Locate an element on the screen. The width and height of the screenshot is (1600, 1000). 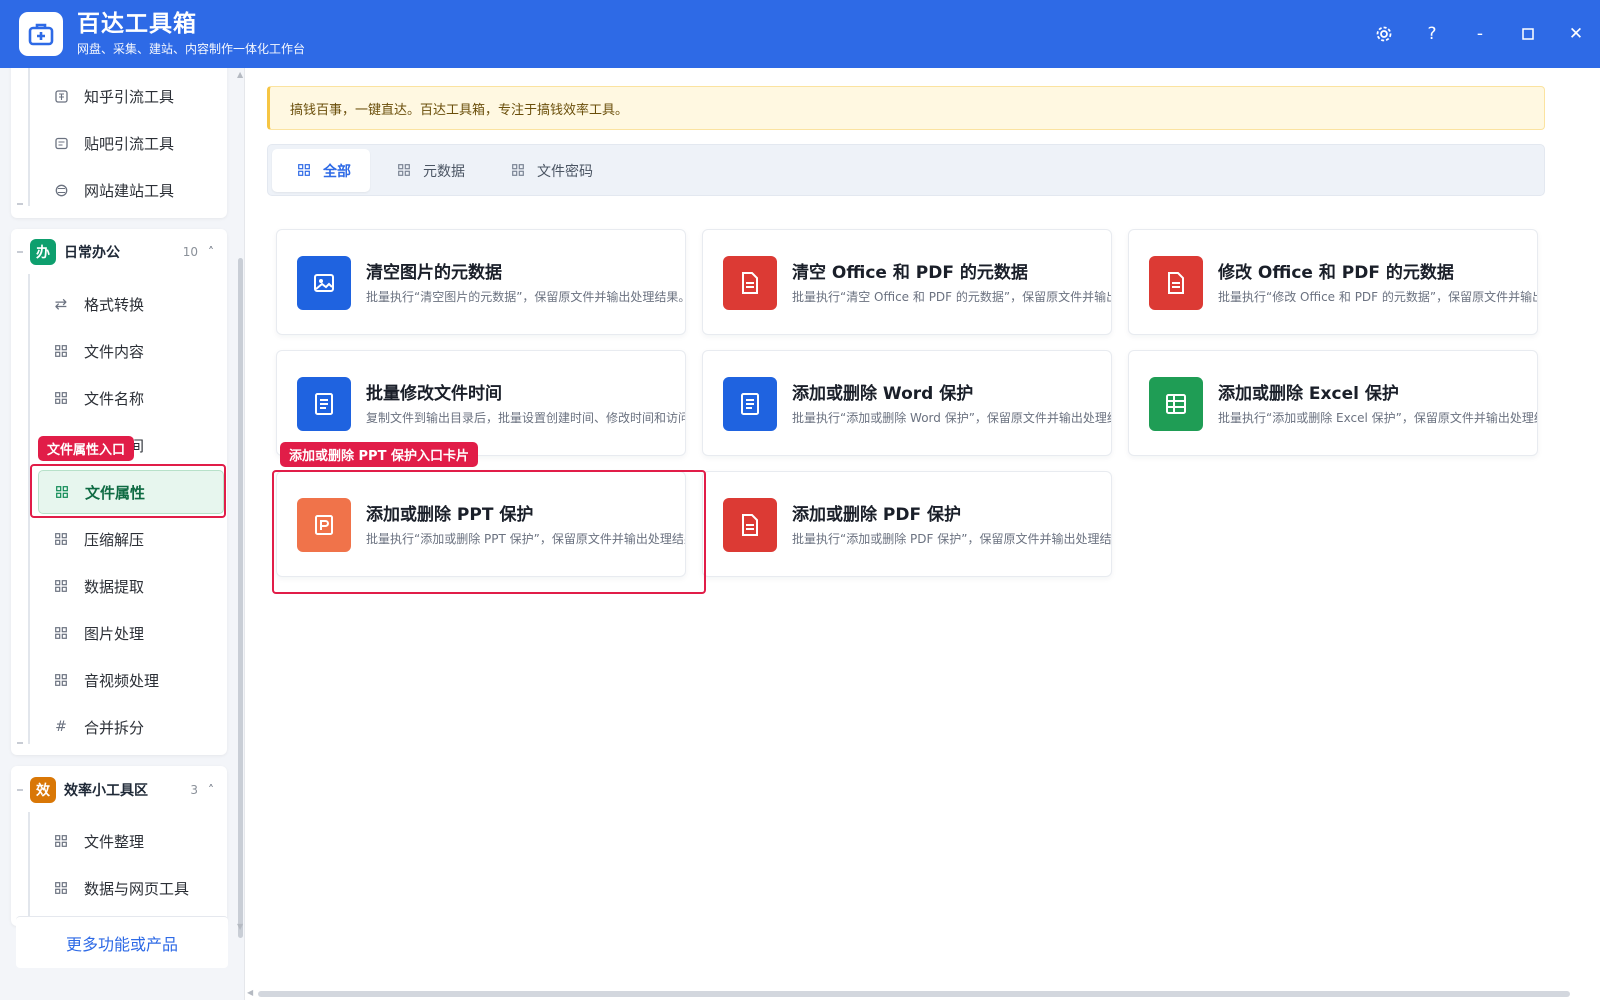
settings-button is located at coordinates (1384, 34).